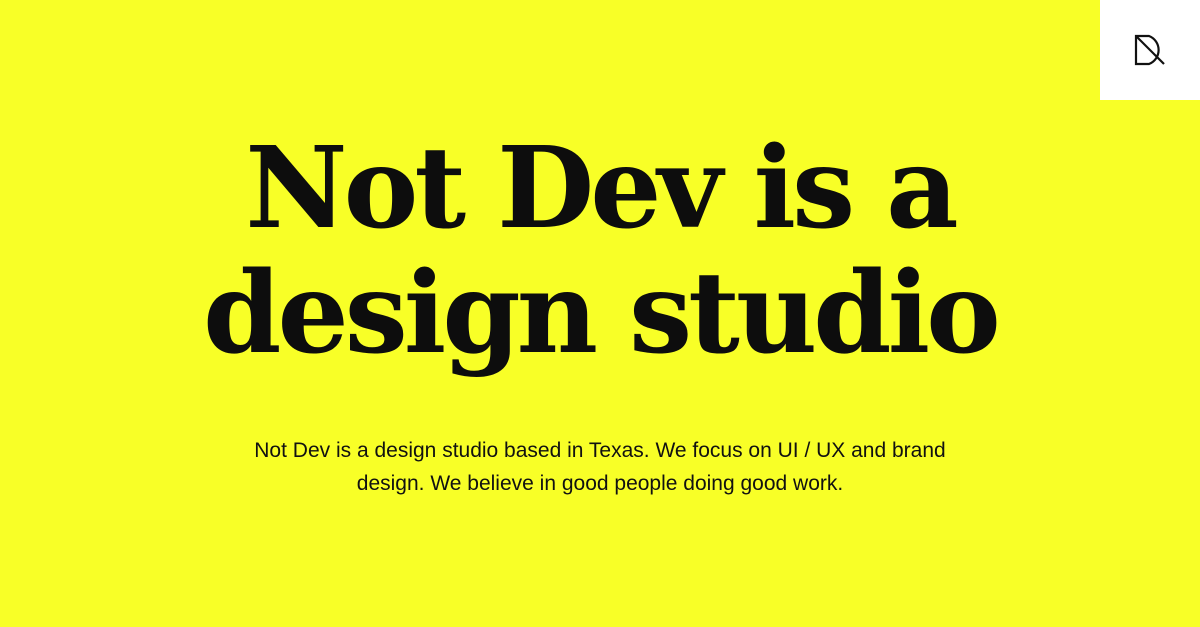 The image size is (1200, 627). What do you see at coordinates (601, 188) in the screenshot?
I see `headline-line-1: Not Dev is a` at bounding box center [601, 188].